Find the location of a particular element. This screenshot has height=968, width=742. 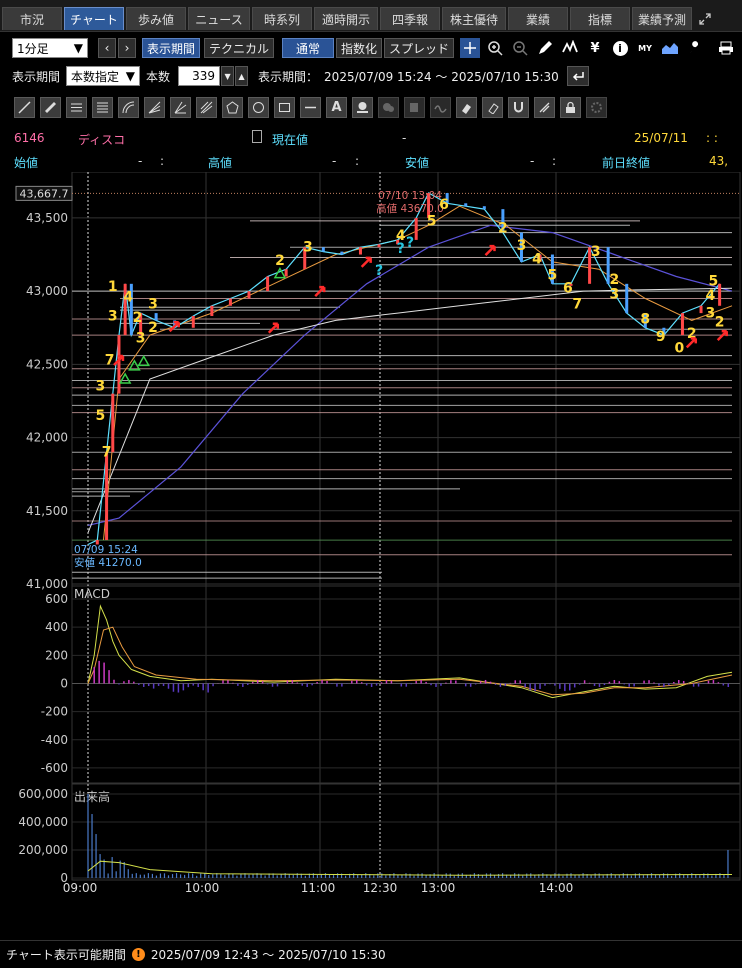

count-input: 339 is located at coordinates (199, 76).